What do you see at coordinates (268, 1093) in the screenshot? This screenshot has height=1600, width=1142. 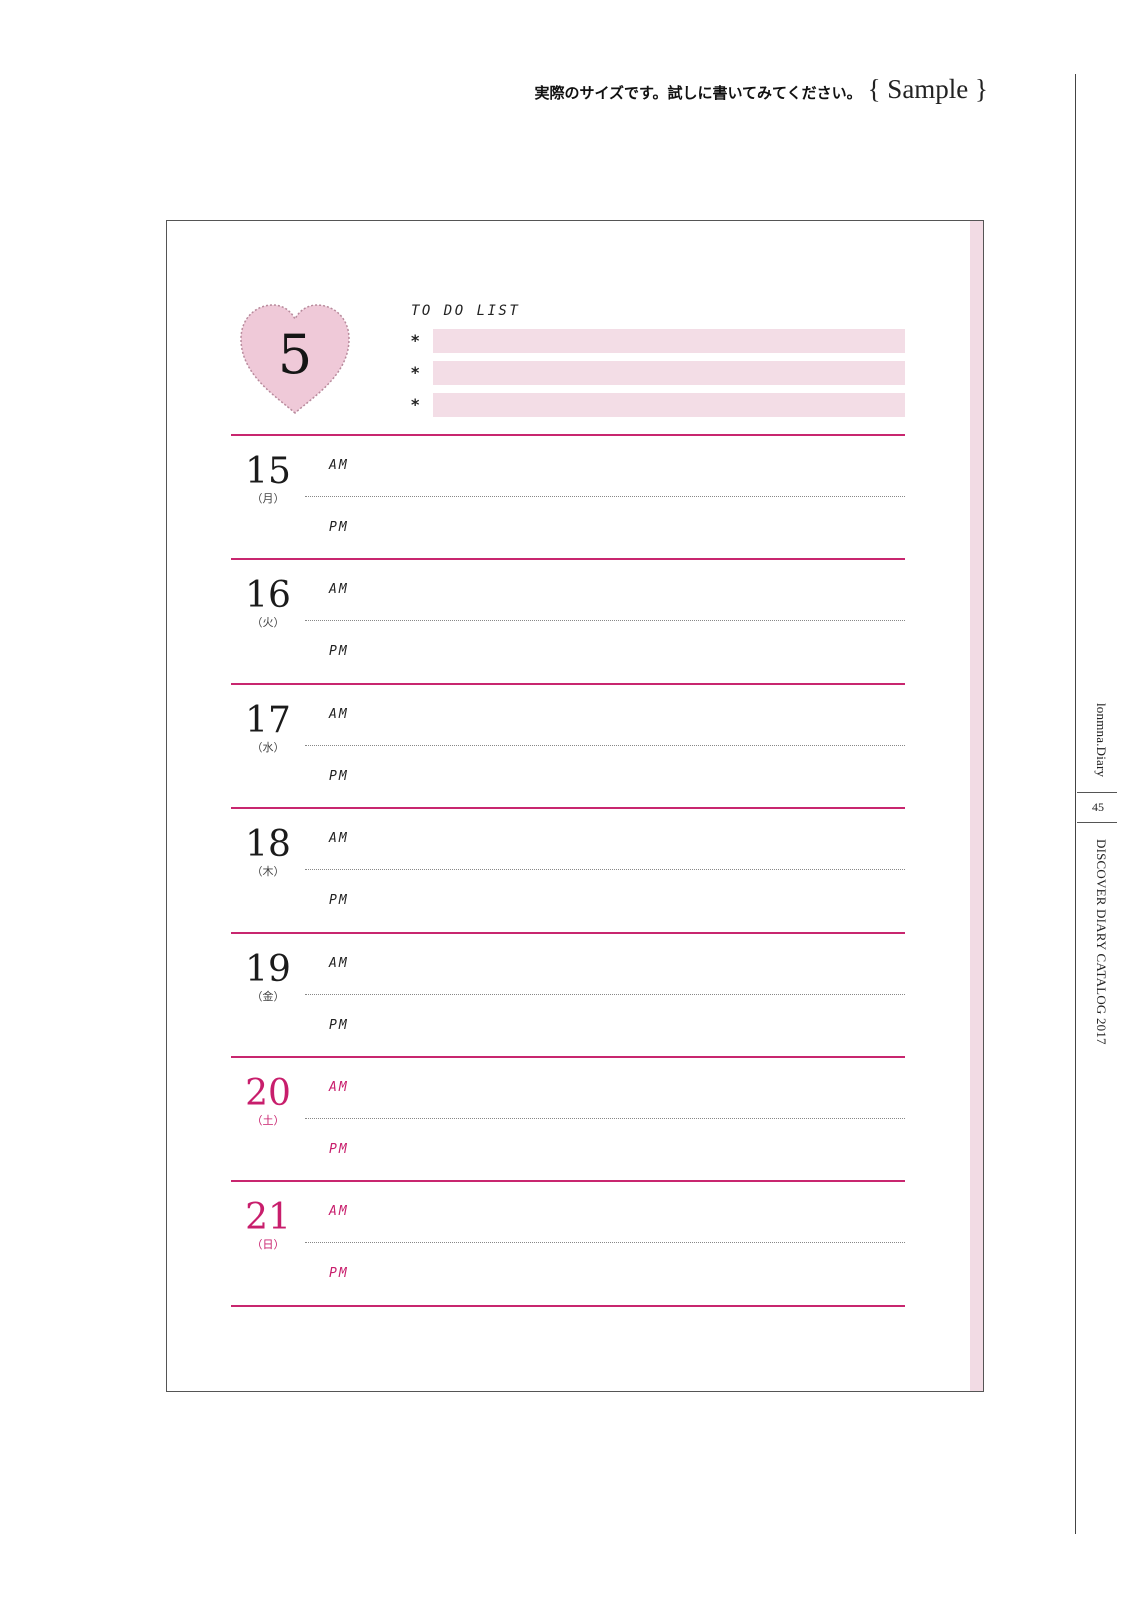 I see `day-date: 20` at bounding box center [268, 1093].